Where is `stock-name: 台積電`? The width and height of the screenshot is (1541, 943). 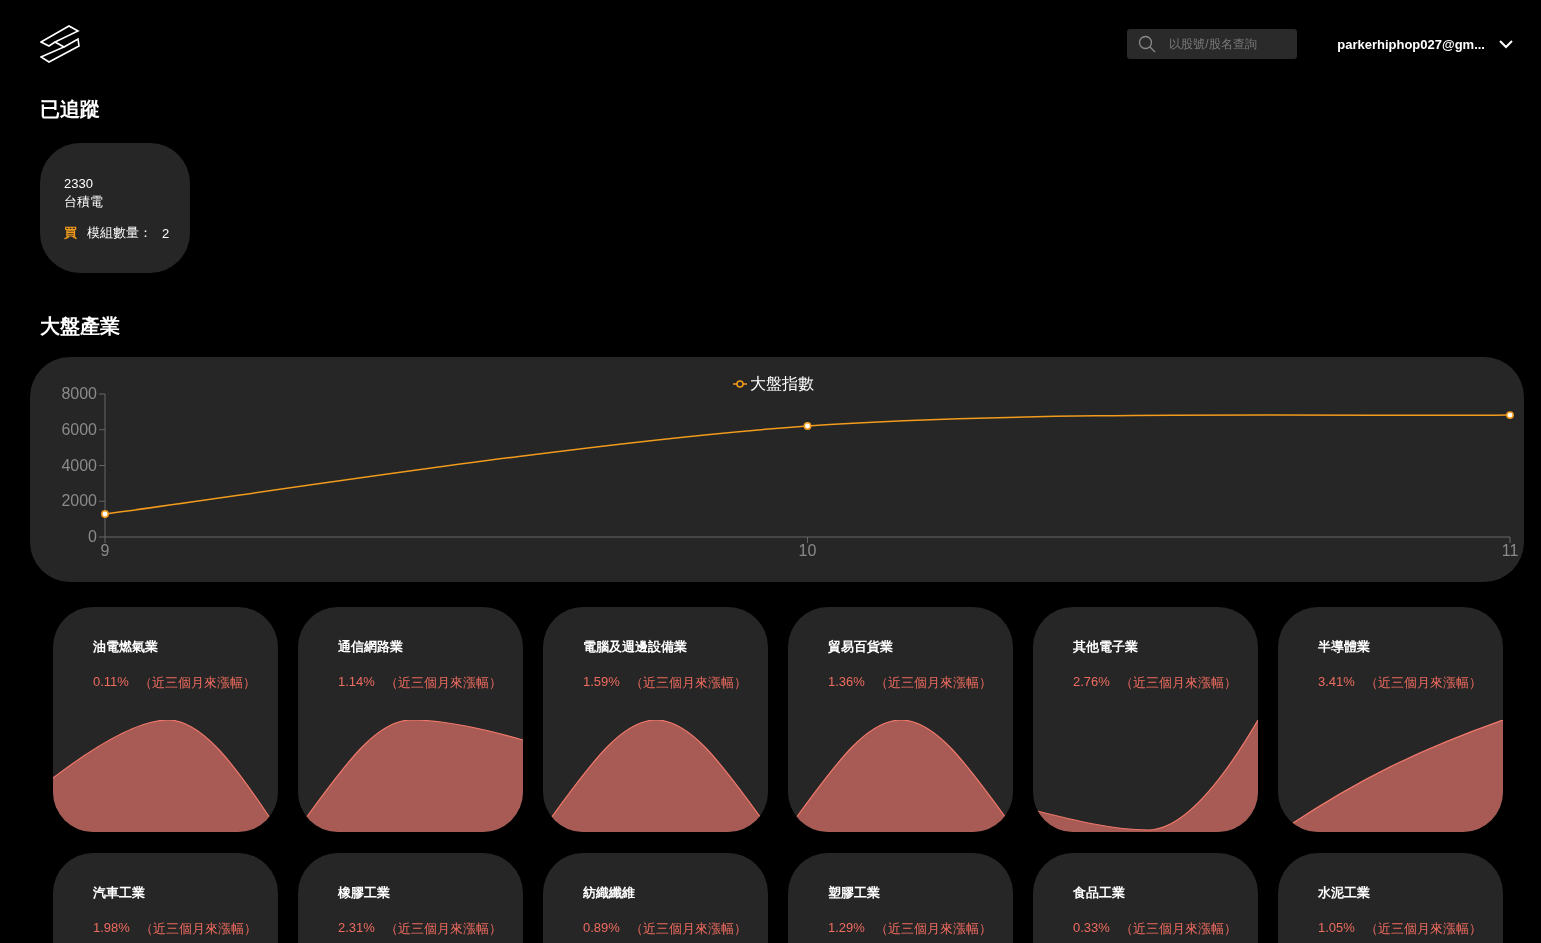
stock-name: 台積電 is located at coordinates (84, 202).